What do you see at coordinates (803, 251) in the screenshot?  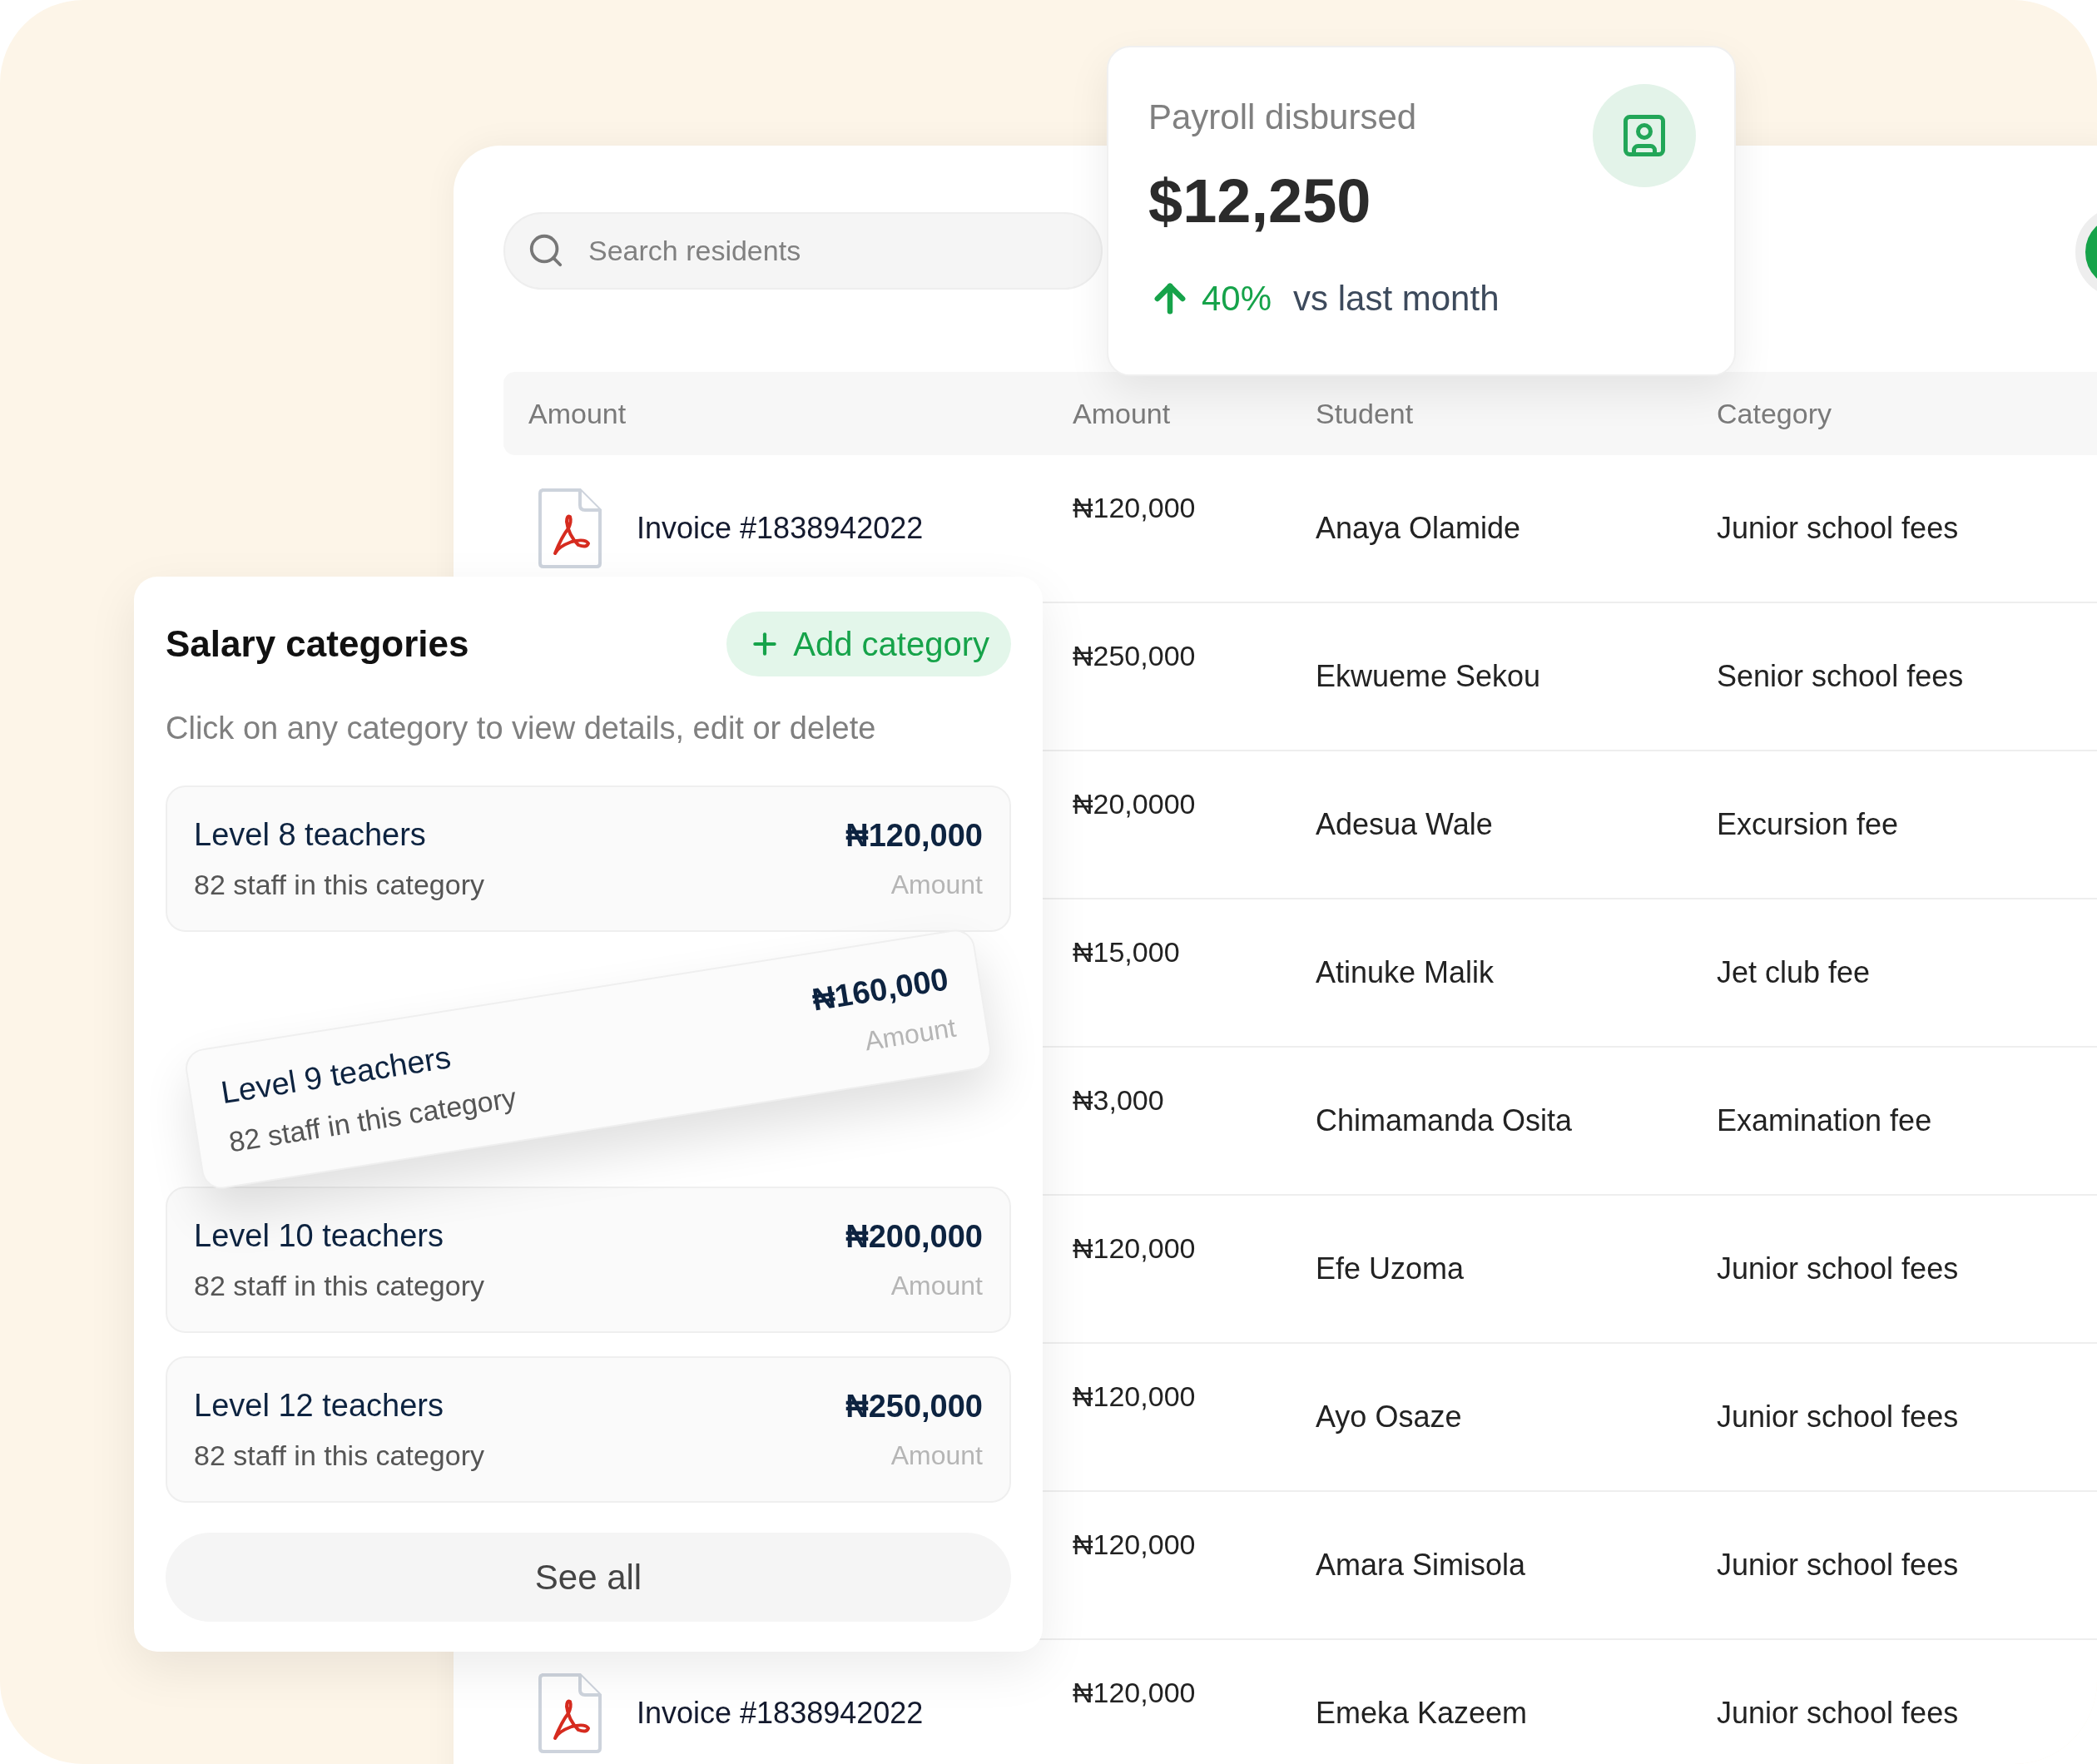 I see `search-field: Search residents` at bounding box center [803, 251].